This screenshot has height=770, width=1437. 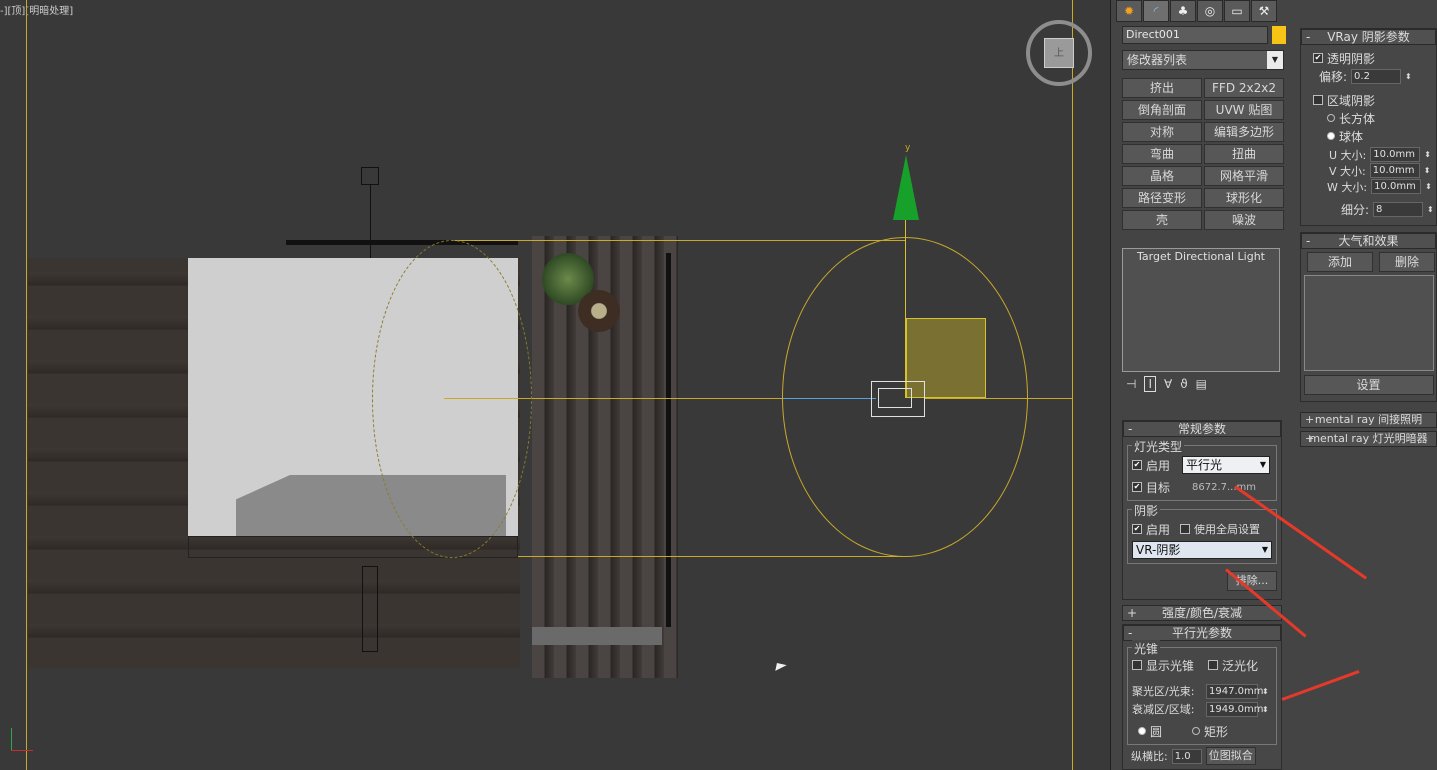 I want to click on atmos-buttons-row: 添加 删除, so click(x=1371, y=262).